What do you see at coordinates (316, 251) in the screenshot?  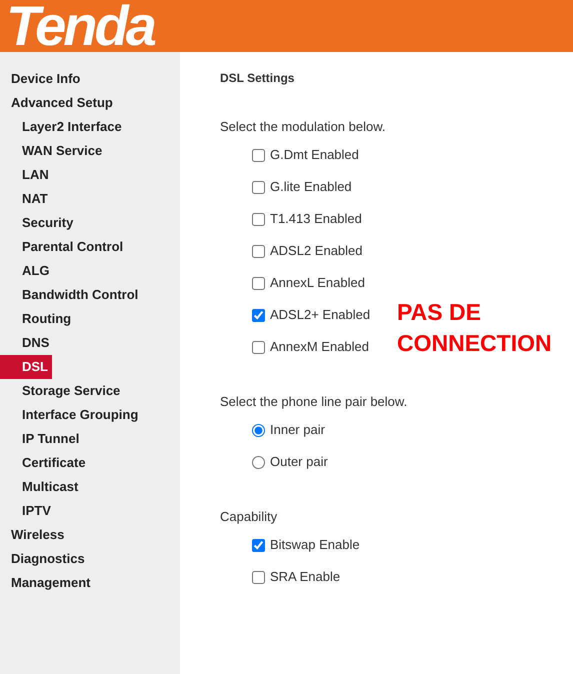 I see `option-label: ADSL2 Enabled` at bounding box center [316, 251].